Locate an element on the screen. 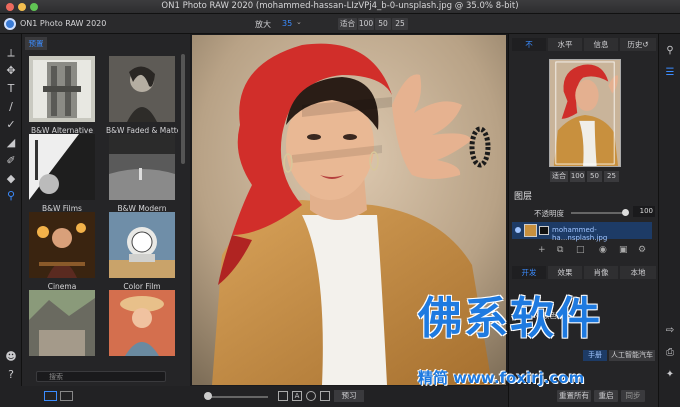 The width and height of the screenshot is (680, 407). opacity-value-field: 100 is located at coordinates (644, 211).